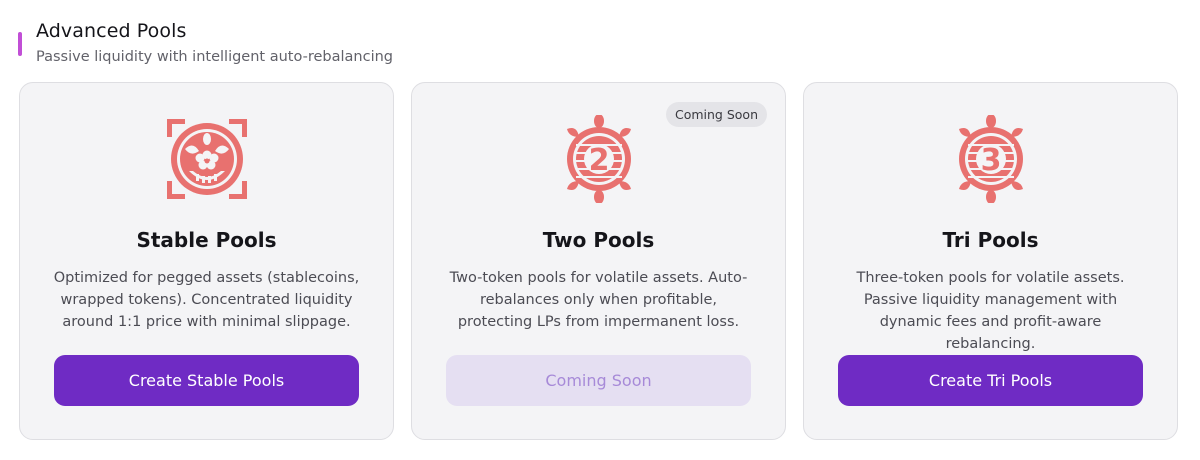  What do you see at coordinates (206, 240) in the screenshot?
I see `card-title: Stable Pools` at bounding box center [206, 240].